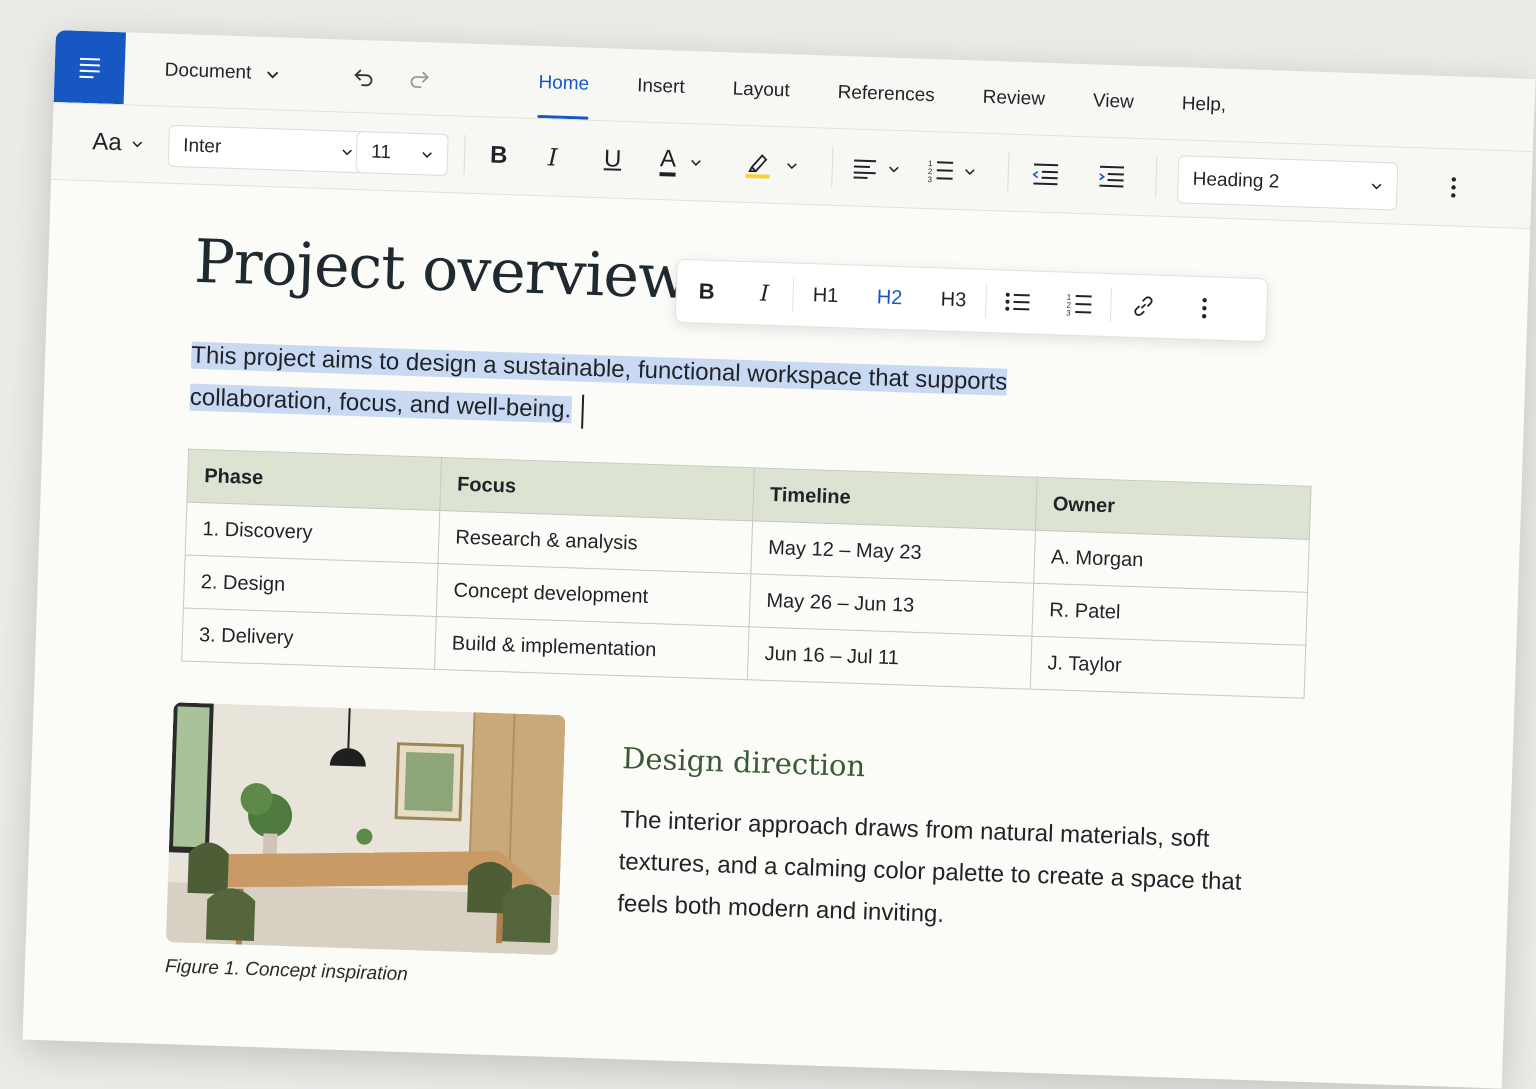 The image size is (1536, 1089). I want to click on bullet-list-icon, so click(1017, 301).